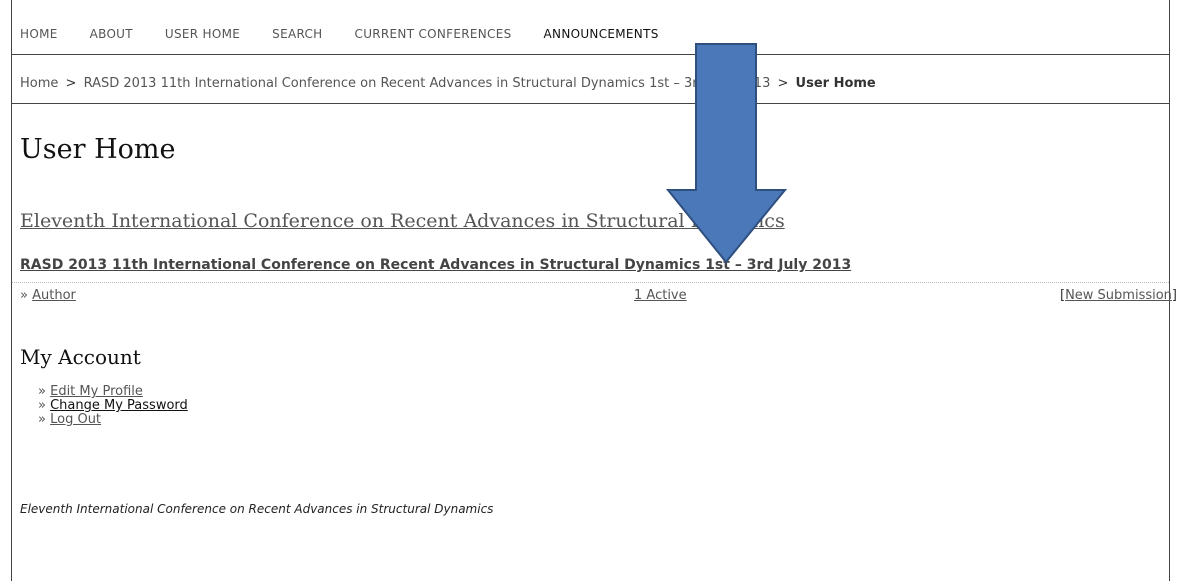 Image resolution: width=1192 pixels, height=581 pixels. Describe the element at coordinates (96, 391) in the screenshot. I see `edit-profile-link: Edit My Profile` at that location.